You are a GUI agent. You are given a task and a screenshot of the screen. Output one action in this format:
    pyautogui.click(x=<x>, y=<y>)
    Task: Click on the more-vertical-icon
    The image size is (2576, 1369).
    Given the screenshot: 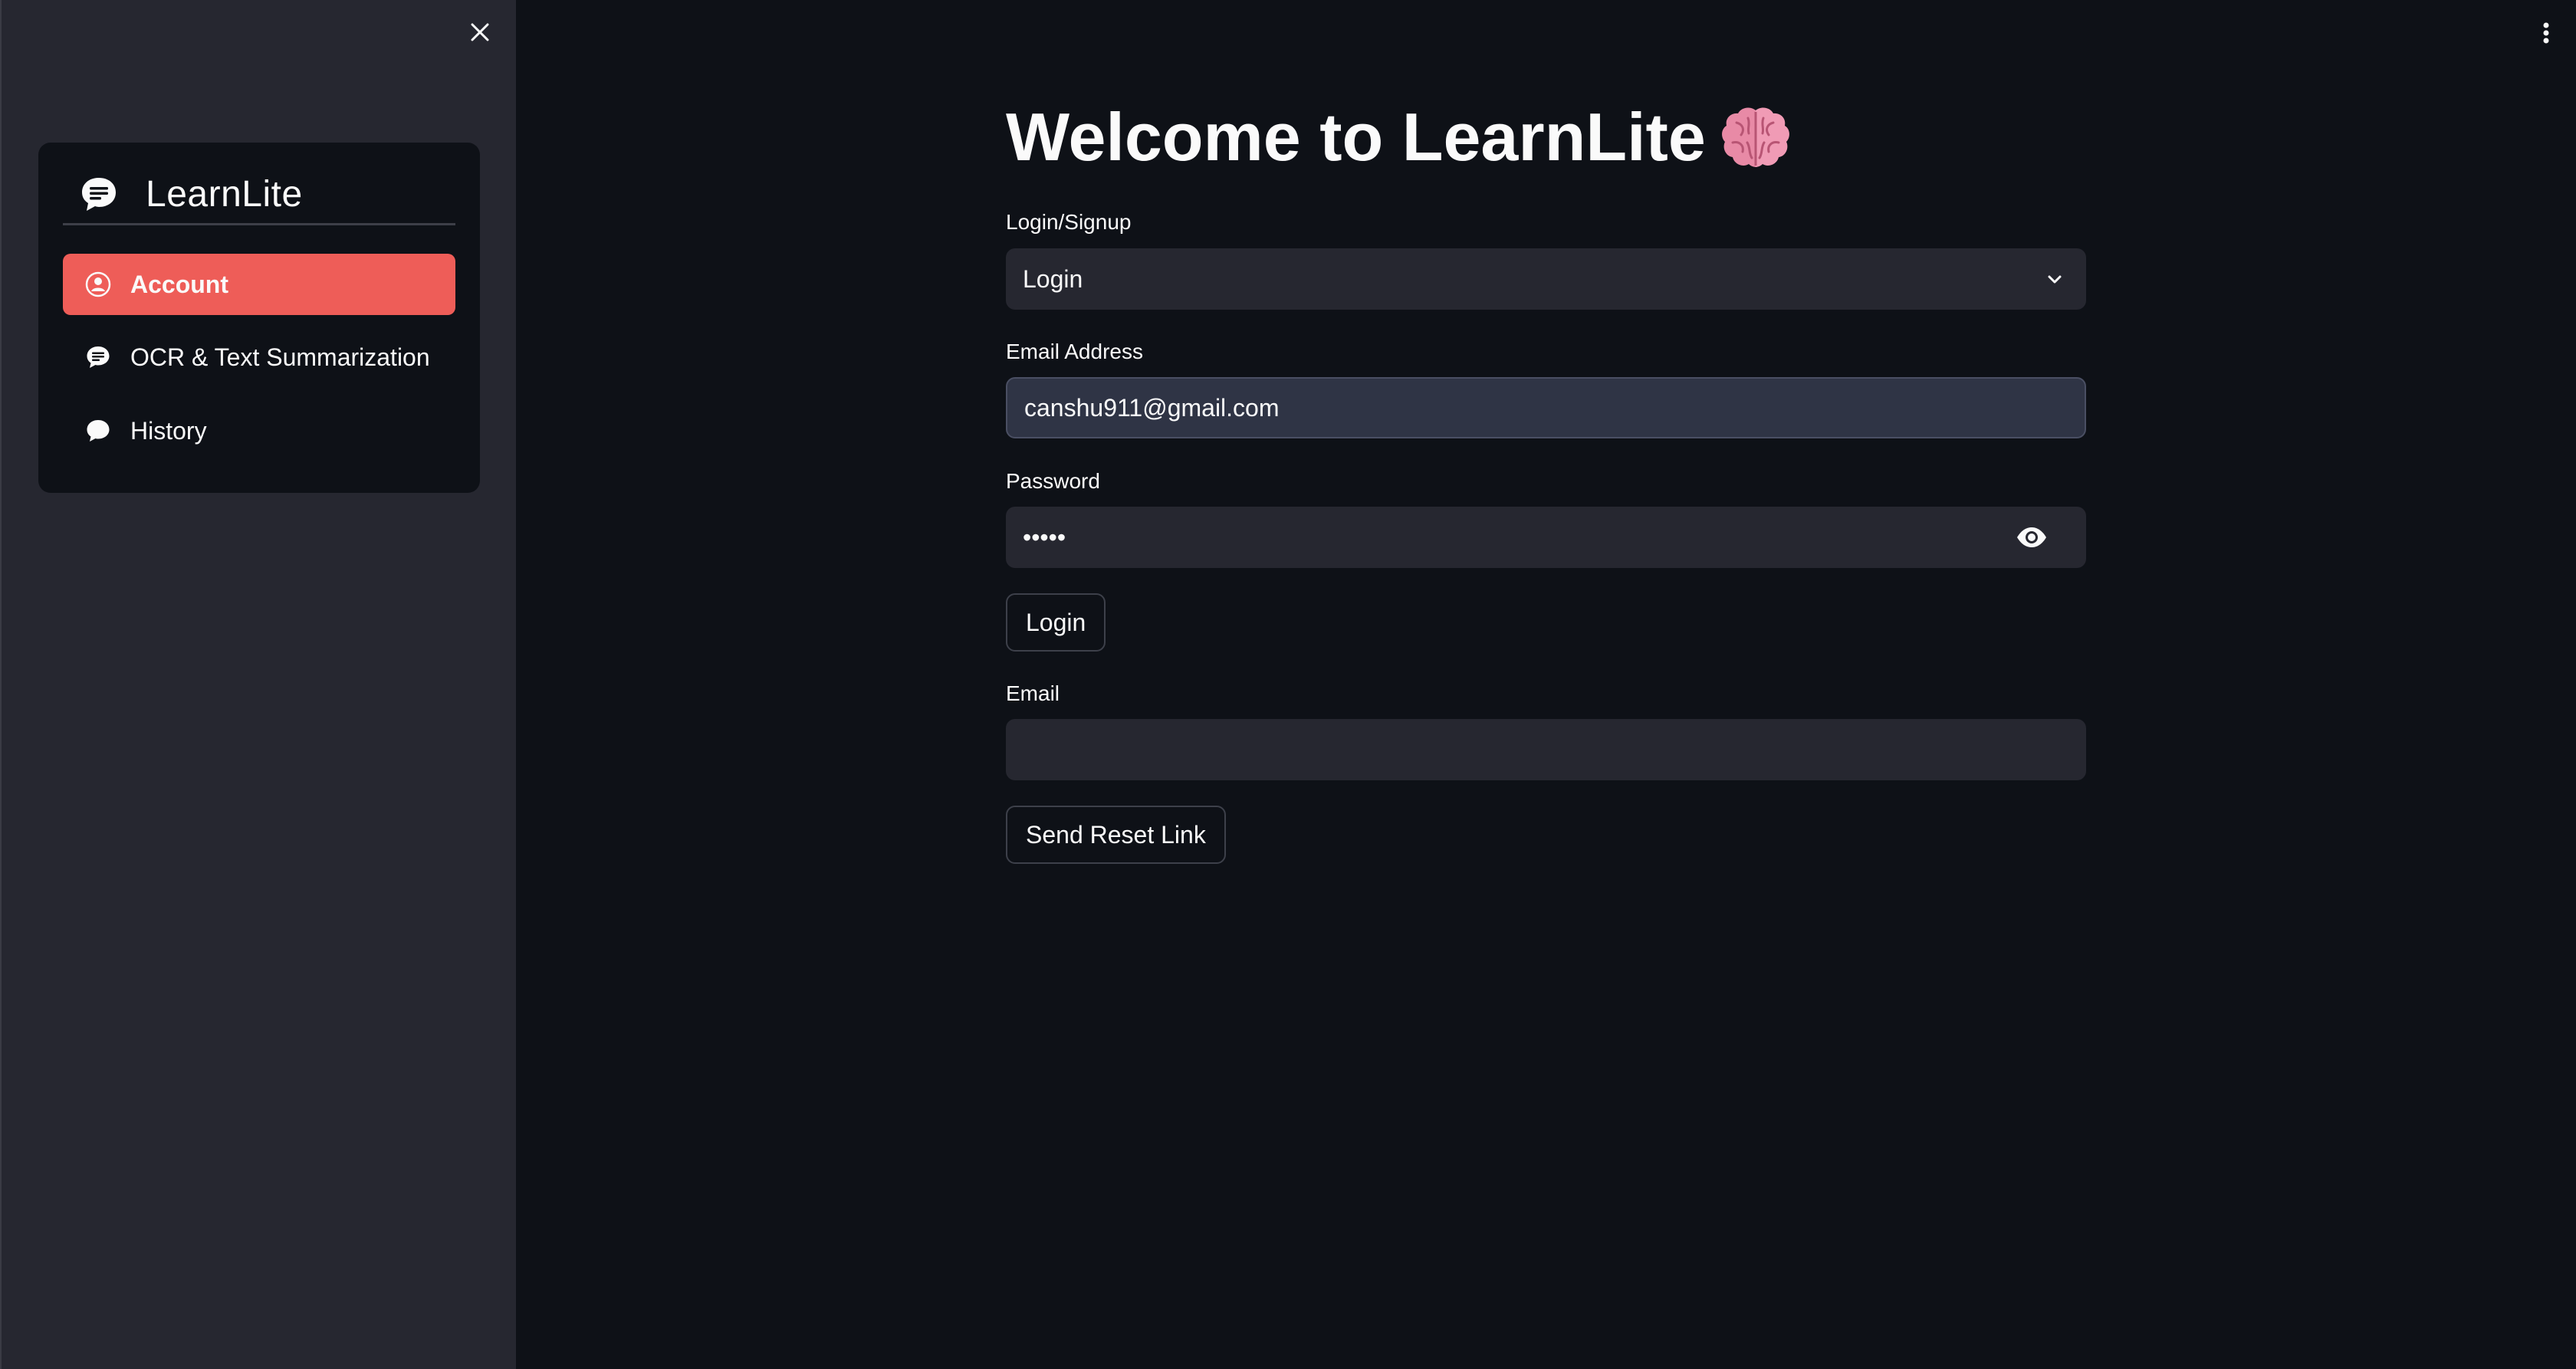 What is the action you would take?
    pyautogui.click(x=2546, y=33)
    